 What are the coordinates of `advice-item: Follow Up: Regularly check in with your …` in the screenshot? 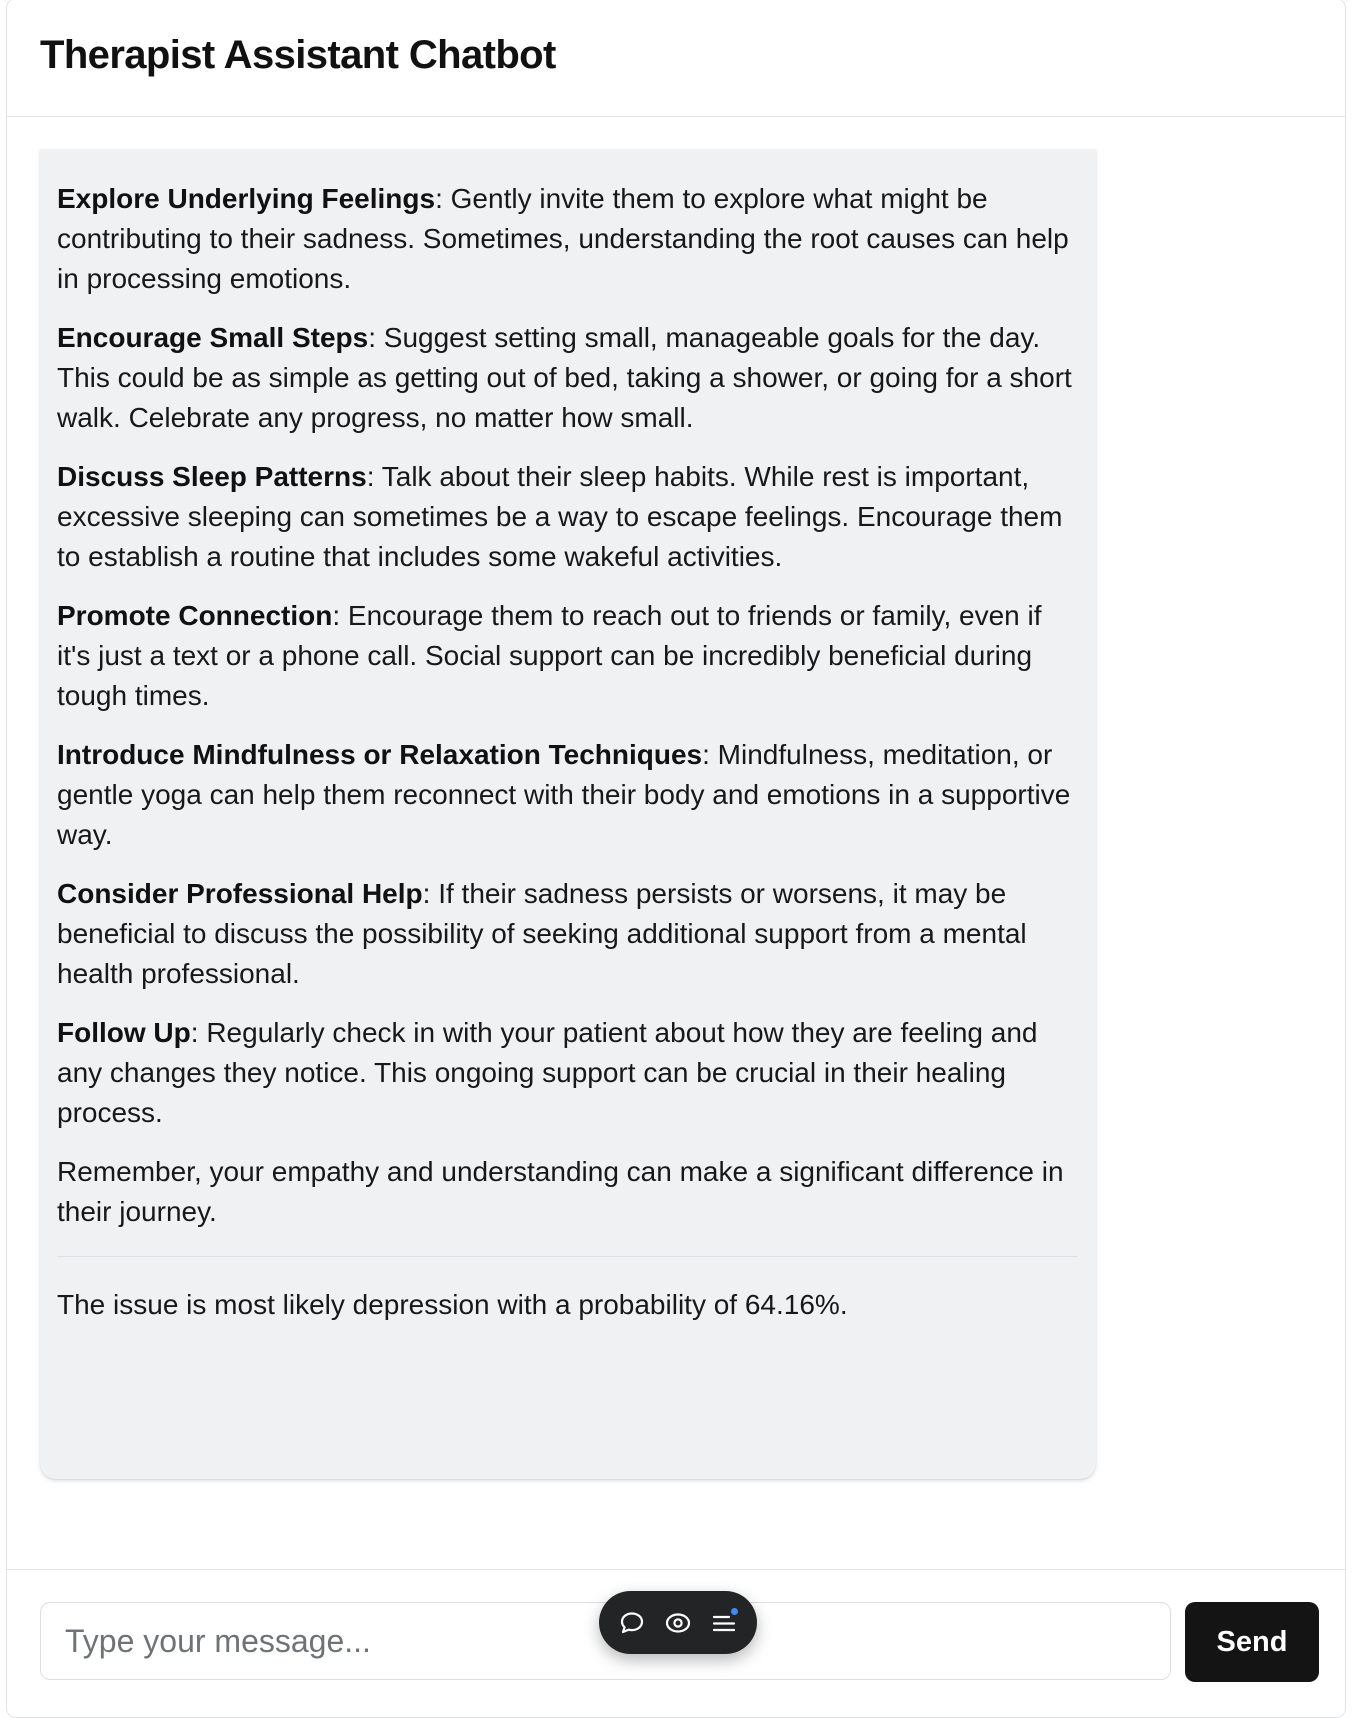 It's located at (569, 1073).